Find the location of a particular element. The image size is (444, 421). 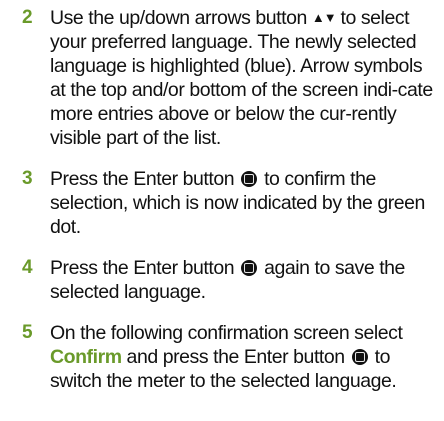

confirm-keyword: Confirm is located at coordinates (86, 357).